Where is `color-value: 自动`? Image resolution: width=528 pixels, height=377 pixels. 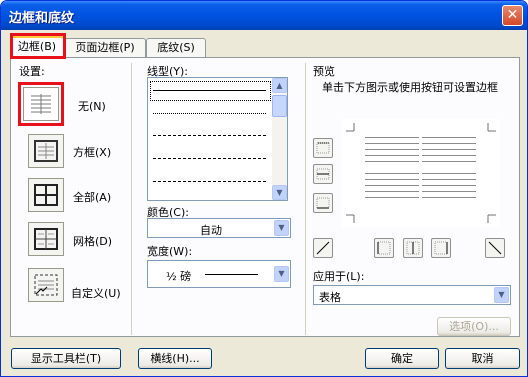 color-value: 自动 is located at coordinates (211, 230).